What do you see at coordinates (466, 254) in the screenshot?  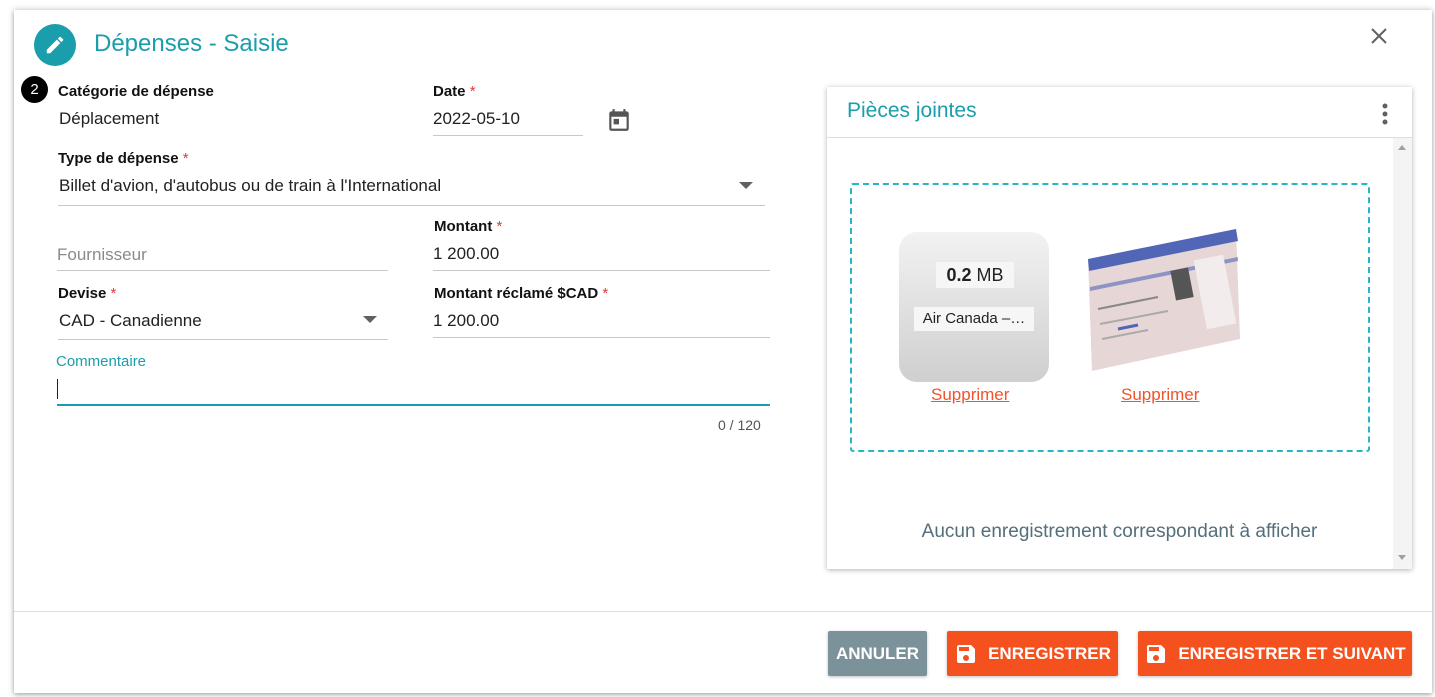 I see `amount-input: 1 200.00` at bounding box center [466, 254].